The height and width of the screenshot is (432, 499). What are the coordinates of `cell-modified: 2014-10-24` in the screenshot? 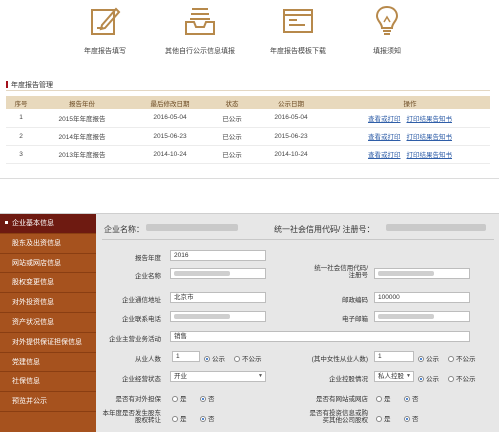 It's located at (170, 154).